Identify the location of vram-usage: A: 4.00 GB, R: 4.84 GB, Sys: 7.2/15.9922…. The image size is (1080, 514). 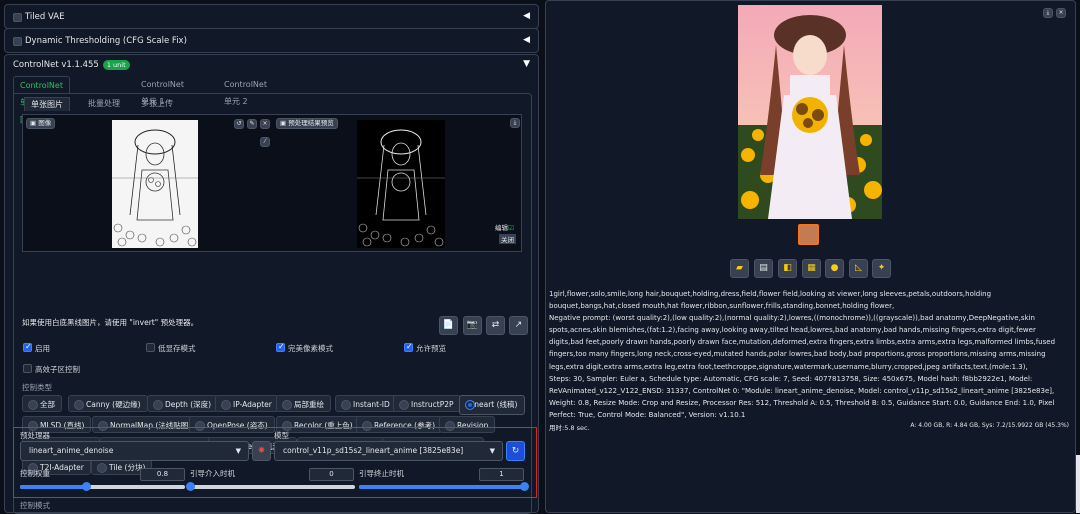
(989, 425).